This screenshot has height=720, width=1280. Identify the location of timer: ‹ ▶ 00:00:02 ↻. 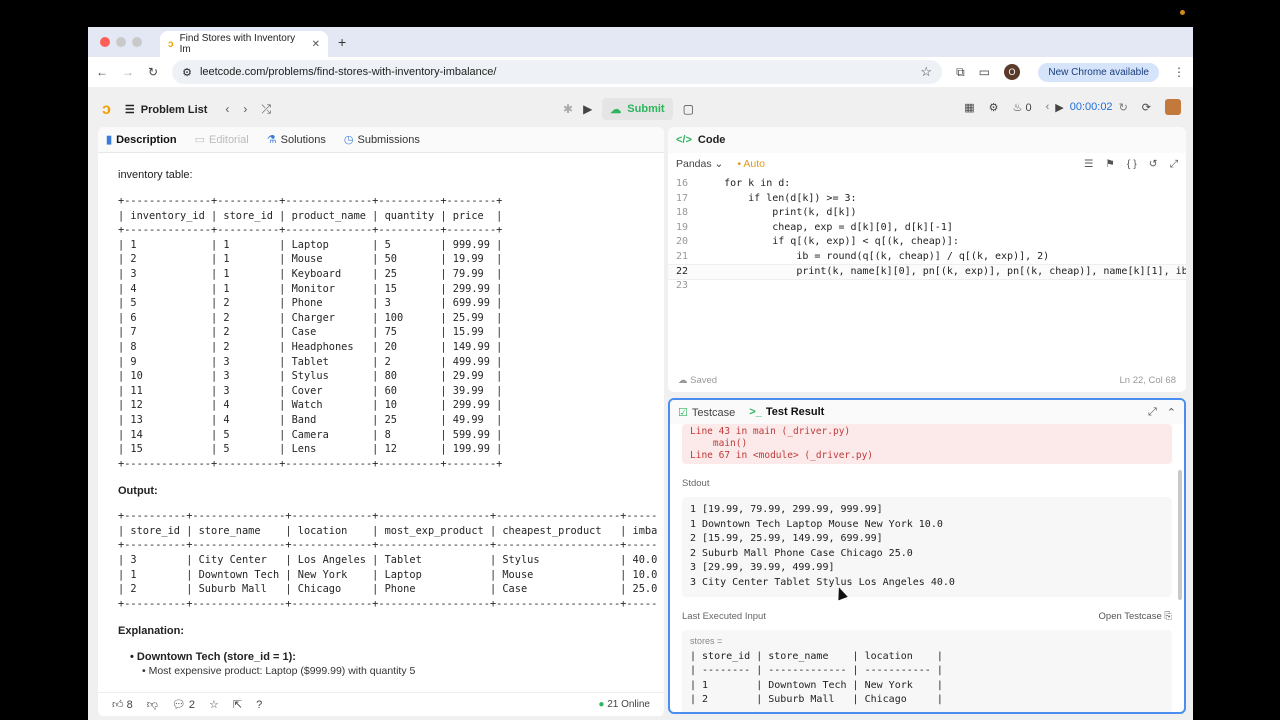
(1087, 107).